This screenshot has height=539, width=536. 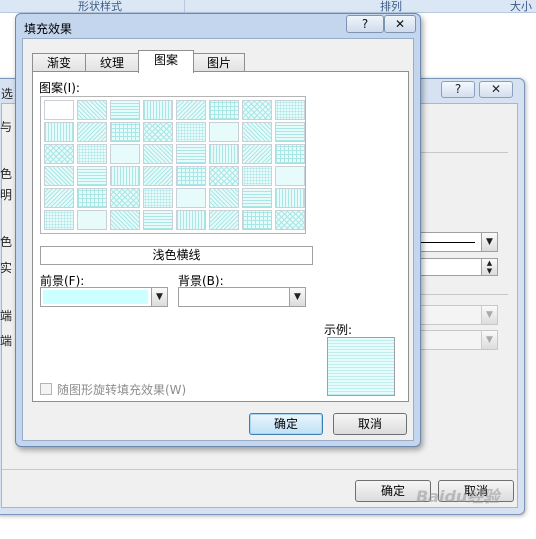 I want to click on sample-preview, so click(x=361, y=366).